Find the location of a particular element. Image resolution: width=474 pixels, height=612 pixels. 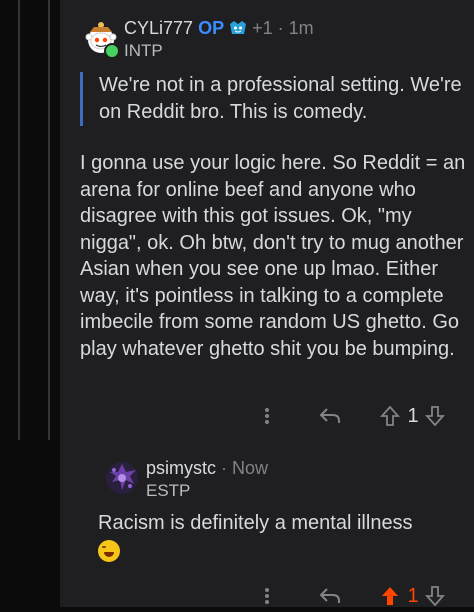

award-icon is located at coordinates (238, 28).